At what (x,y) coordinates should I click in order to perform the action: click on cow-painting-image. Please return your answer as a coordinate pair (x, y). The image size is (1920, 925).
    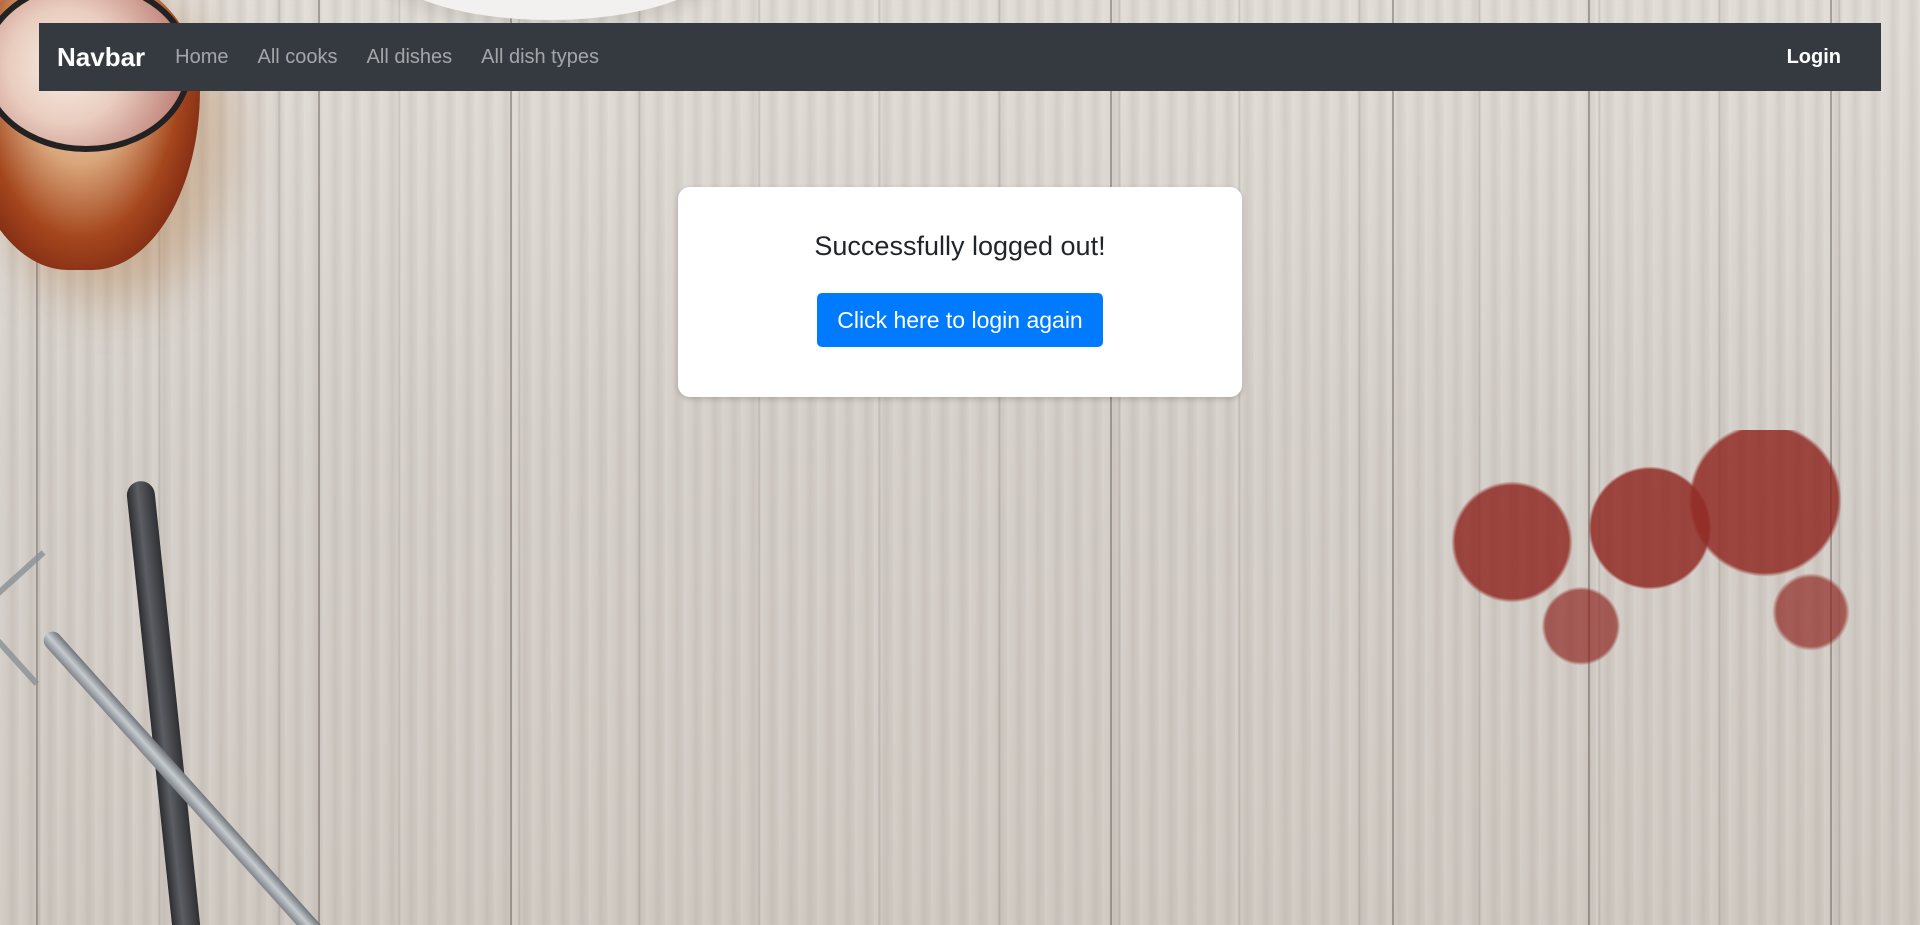
    Looking at the image, I should click on (1650, 570).